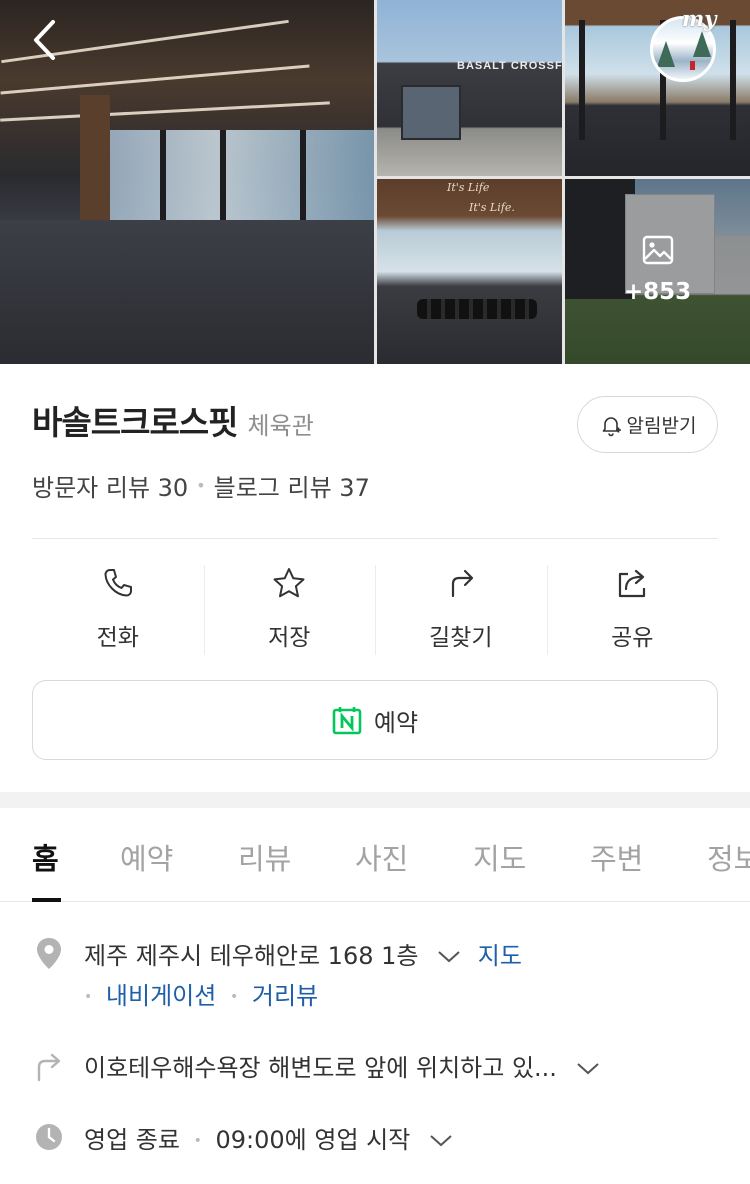 The height and width of the screenshot is (1184, 750). Describe the element at coordinates (657, 292) in the screenshot. I see `more-photos-count: +853` at that location.